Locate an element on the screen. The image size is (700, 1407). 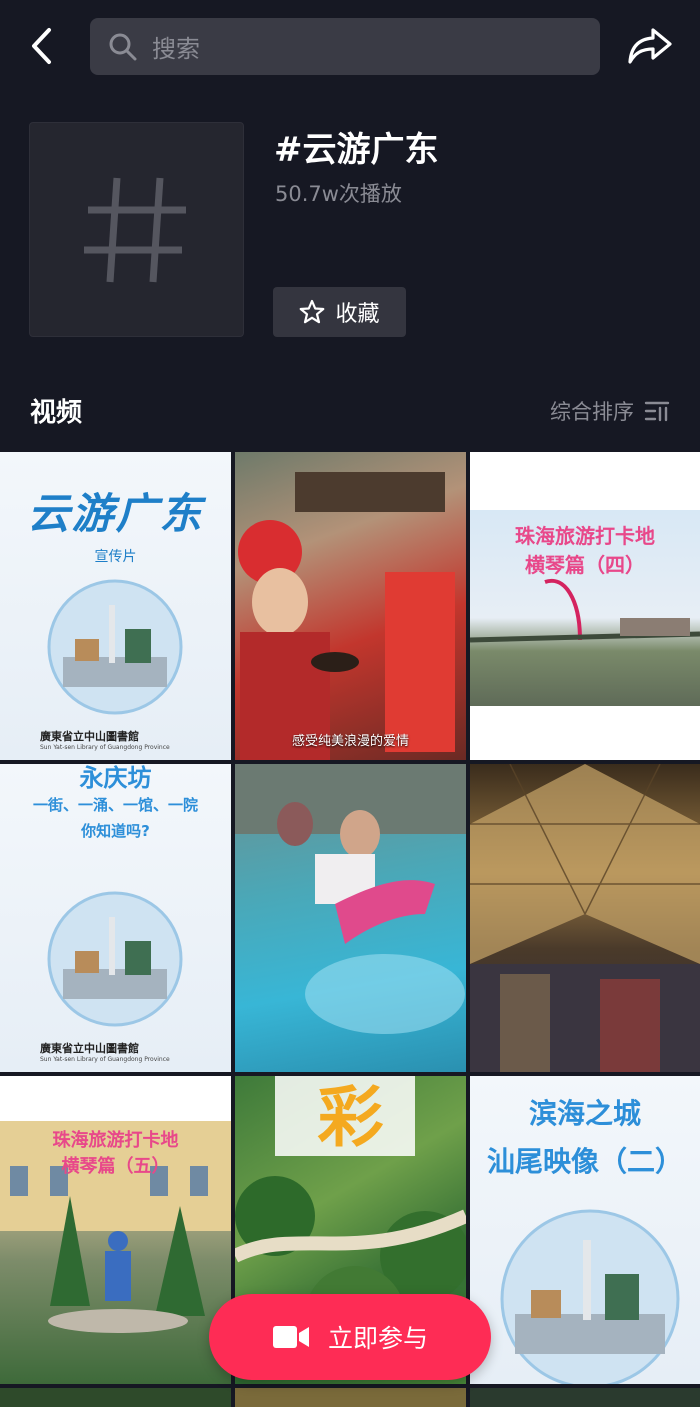
tile-line1: 一街、一涌、一馆、一院 is located at coordinates (115, 805).